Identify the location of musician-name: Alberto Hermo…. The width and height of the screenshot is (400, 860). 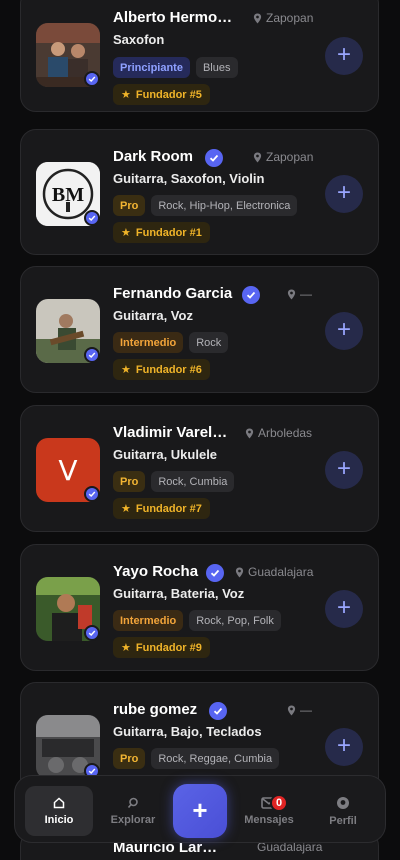
(173, 17).